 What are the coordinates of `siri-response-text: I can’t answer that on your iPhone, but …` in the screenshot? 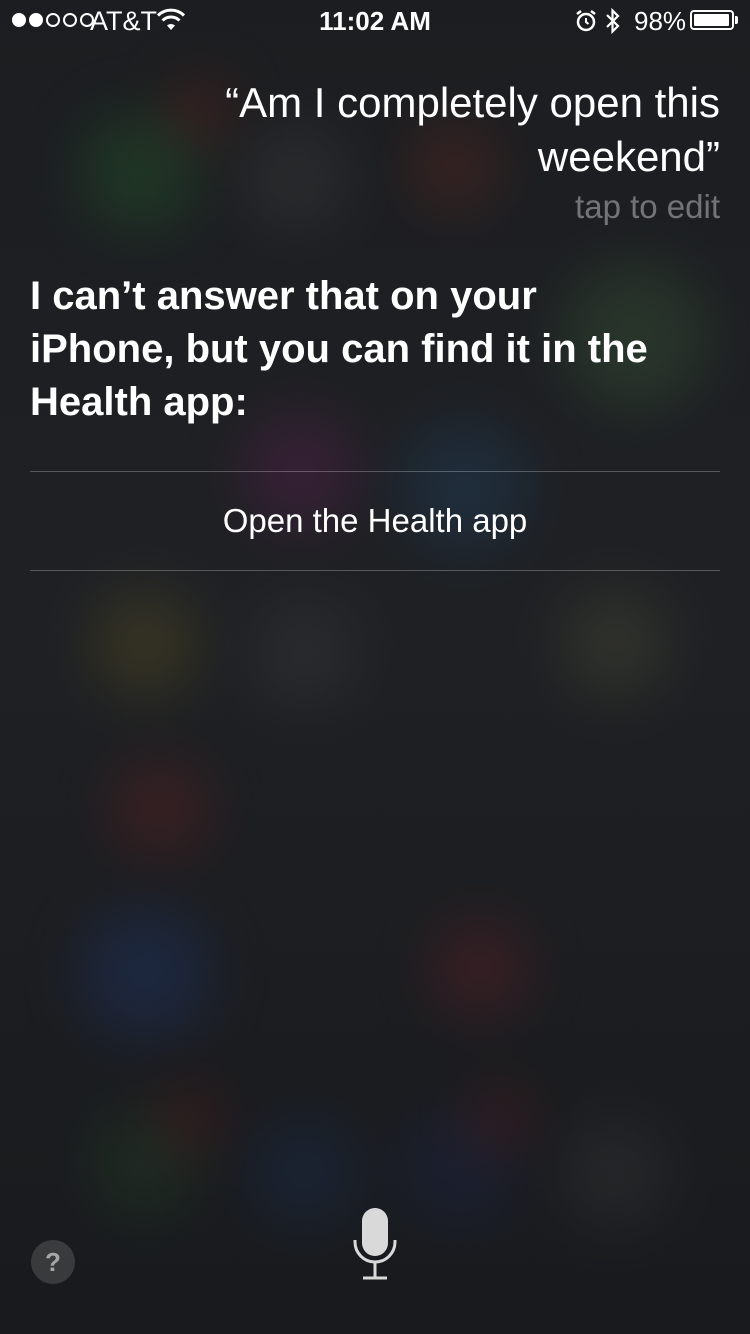 It's located at (339, 349).